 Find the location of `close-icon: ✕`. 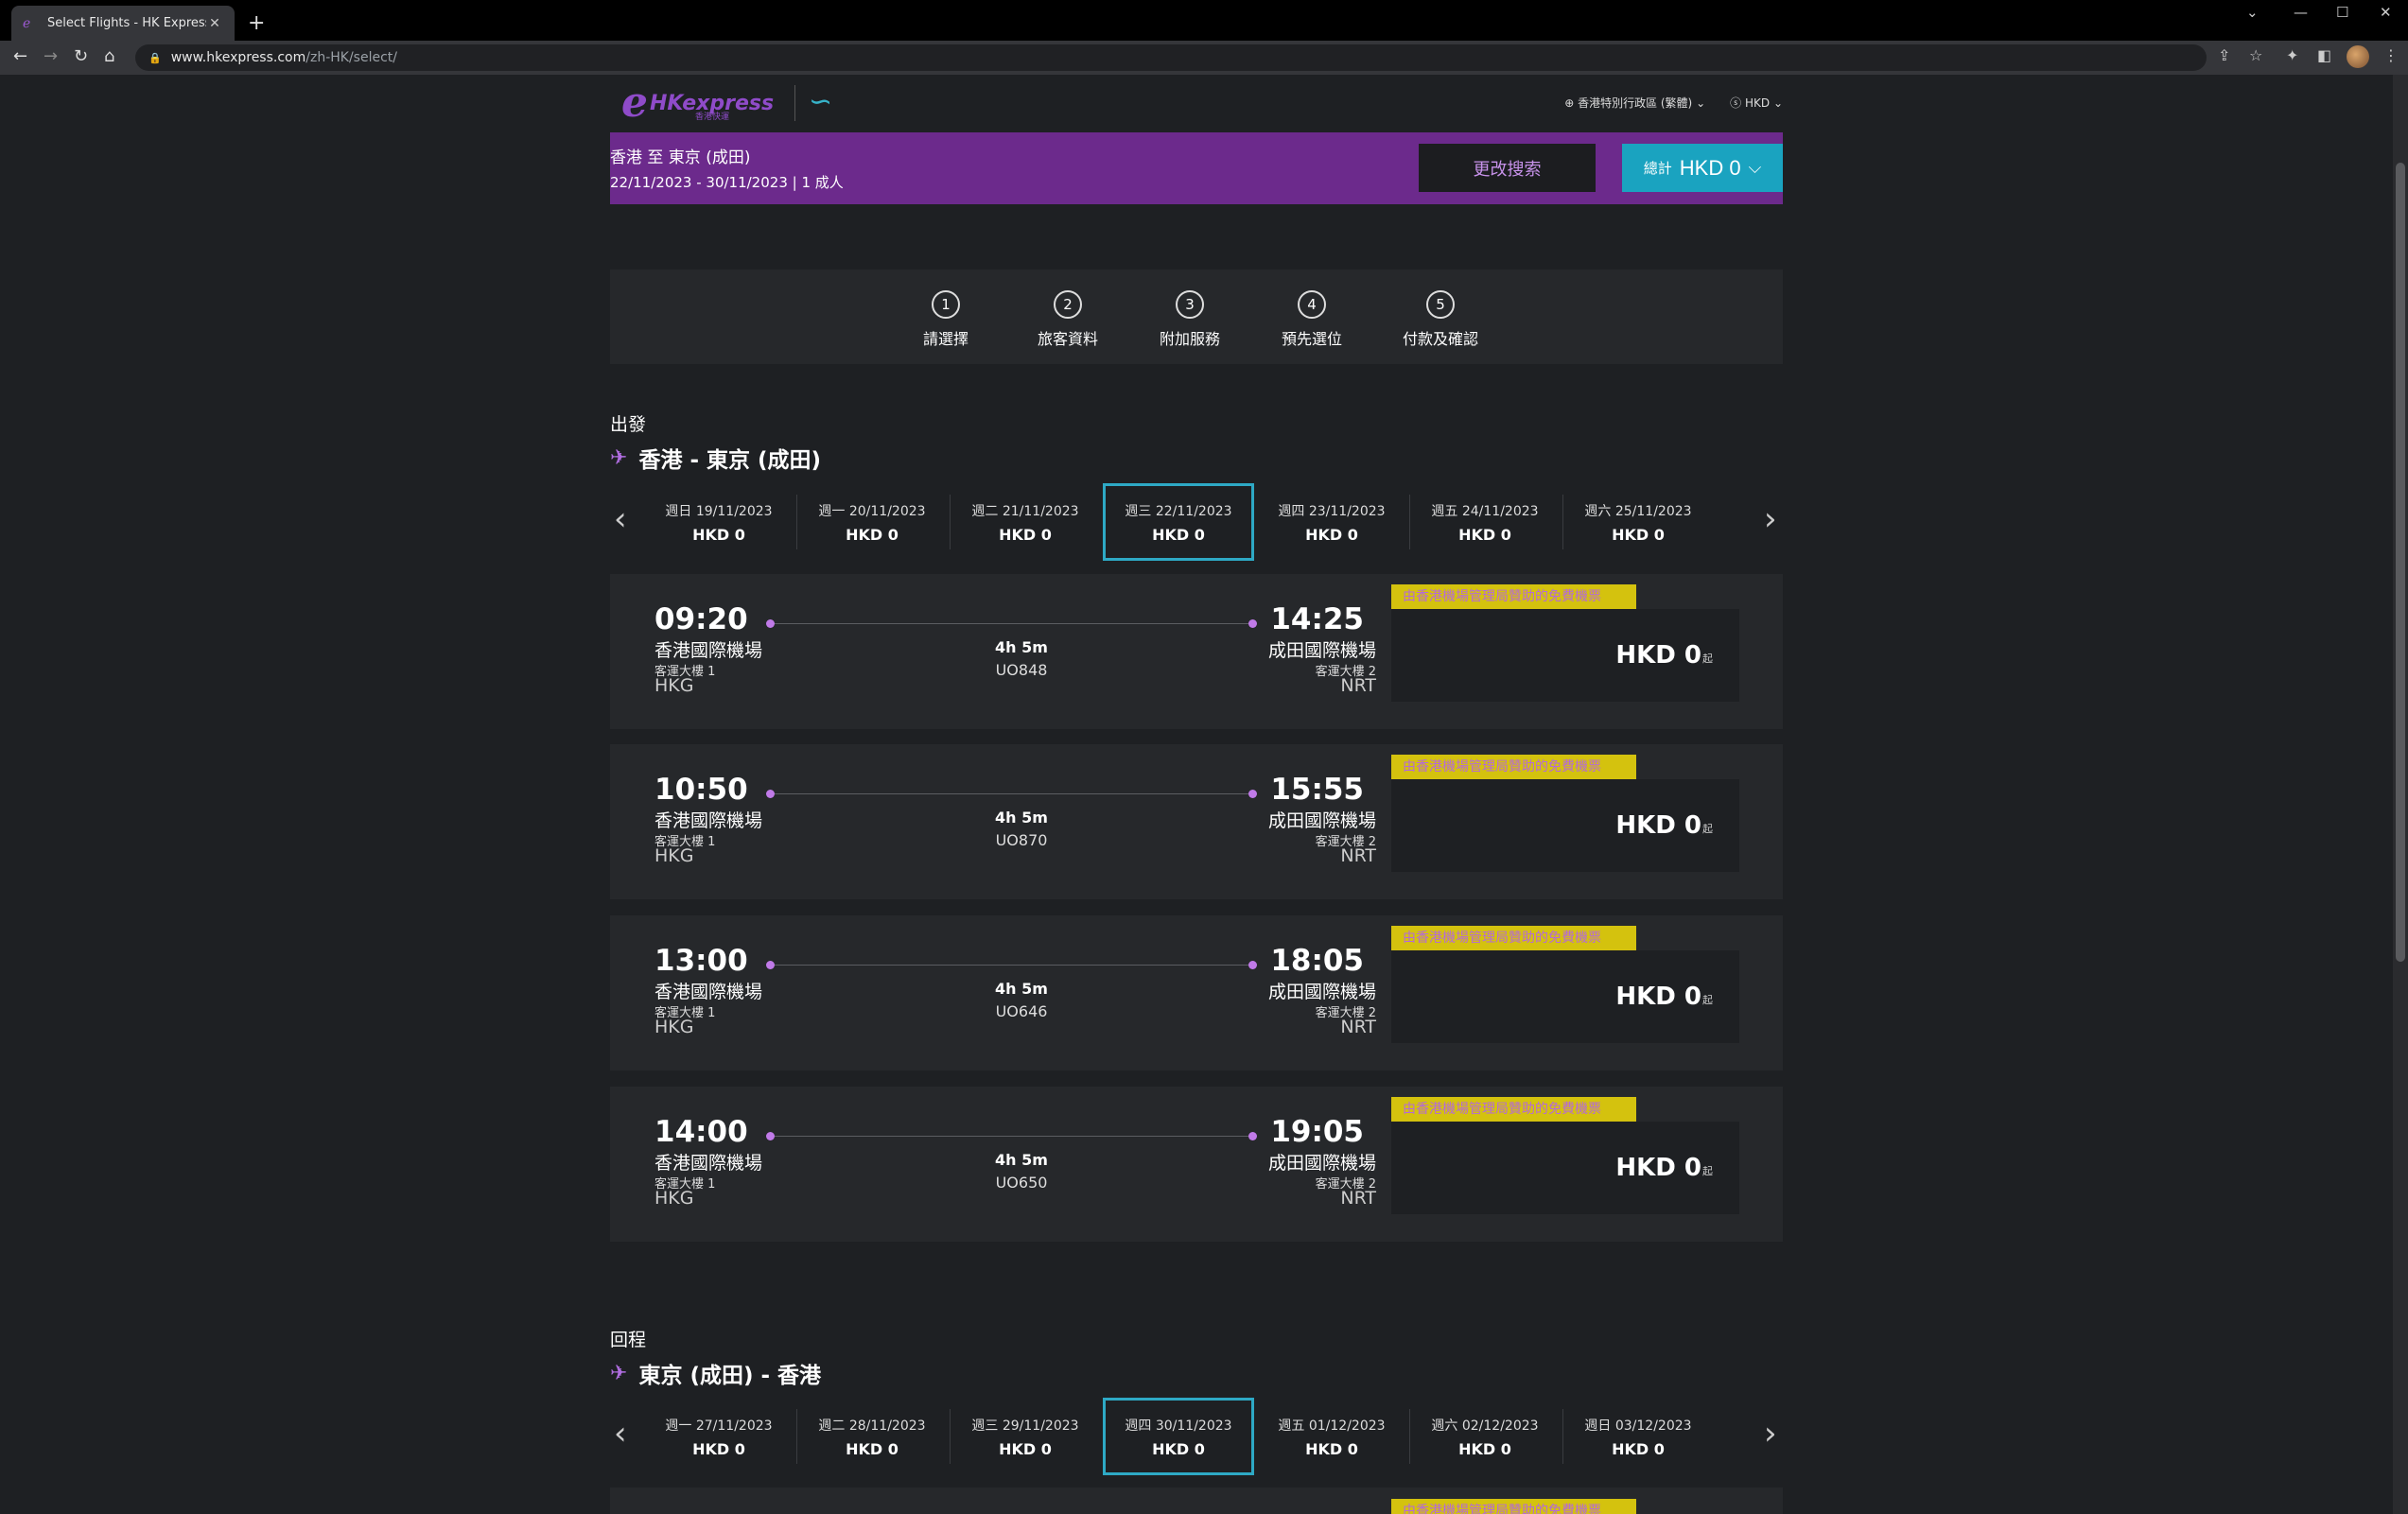

close-icon: ✕ is located at coordinates (215, 23).